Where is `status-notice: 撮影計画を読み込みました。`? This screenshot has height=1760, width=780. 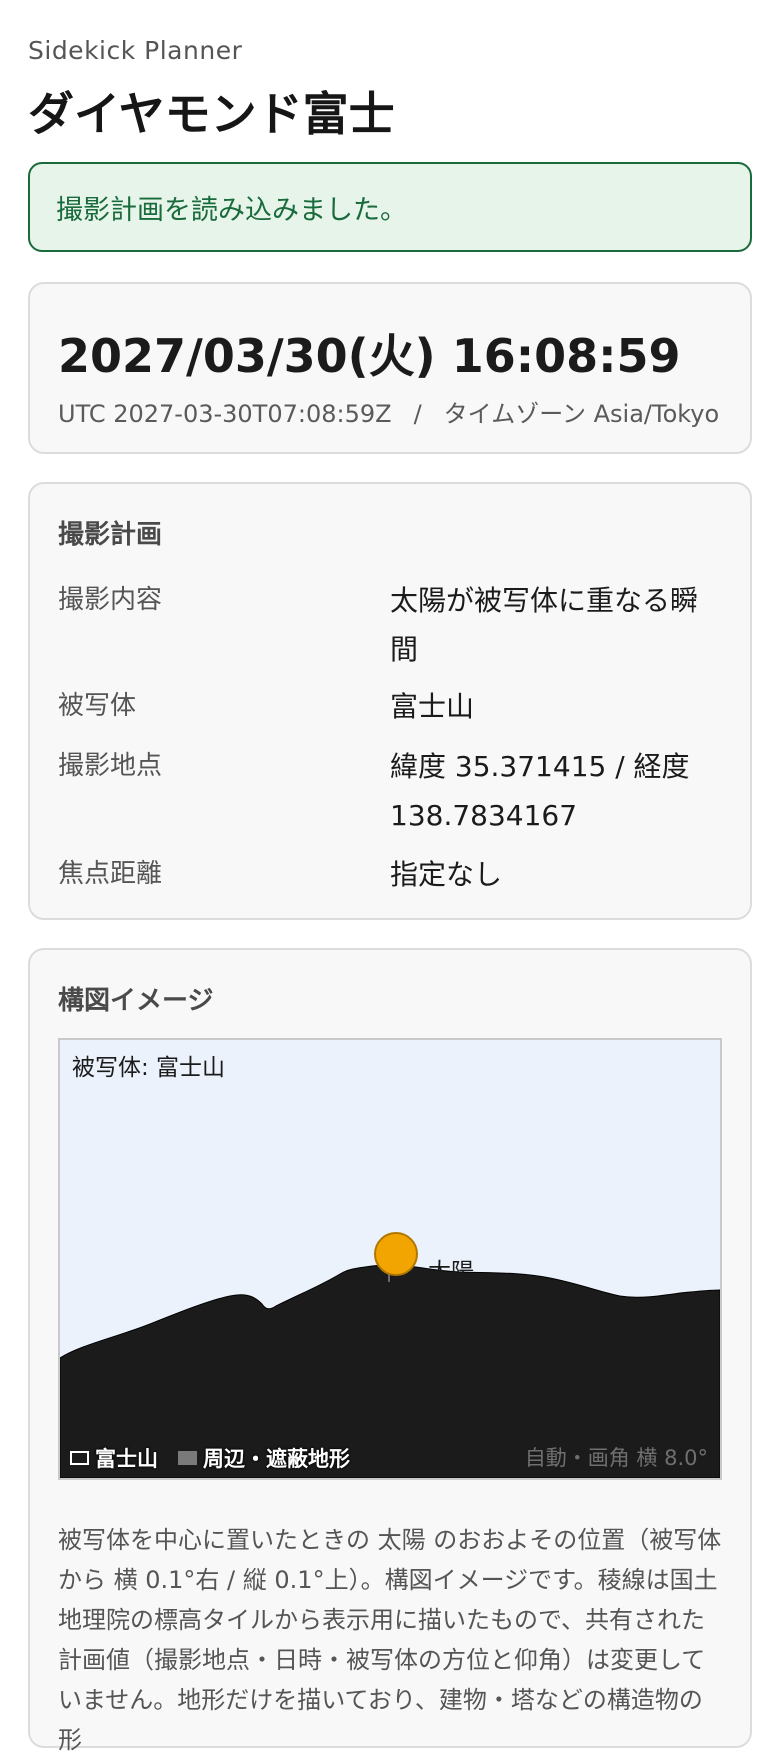
status-notice: 撮影計画を読み込みました。 is located at coordinates (390, 207).